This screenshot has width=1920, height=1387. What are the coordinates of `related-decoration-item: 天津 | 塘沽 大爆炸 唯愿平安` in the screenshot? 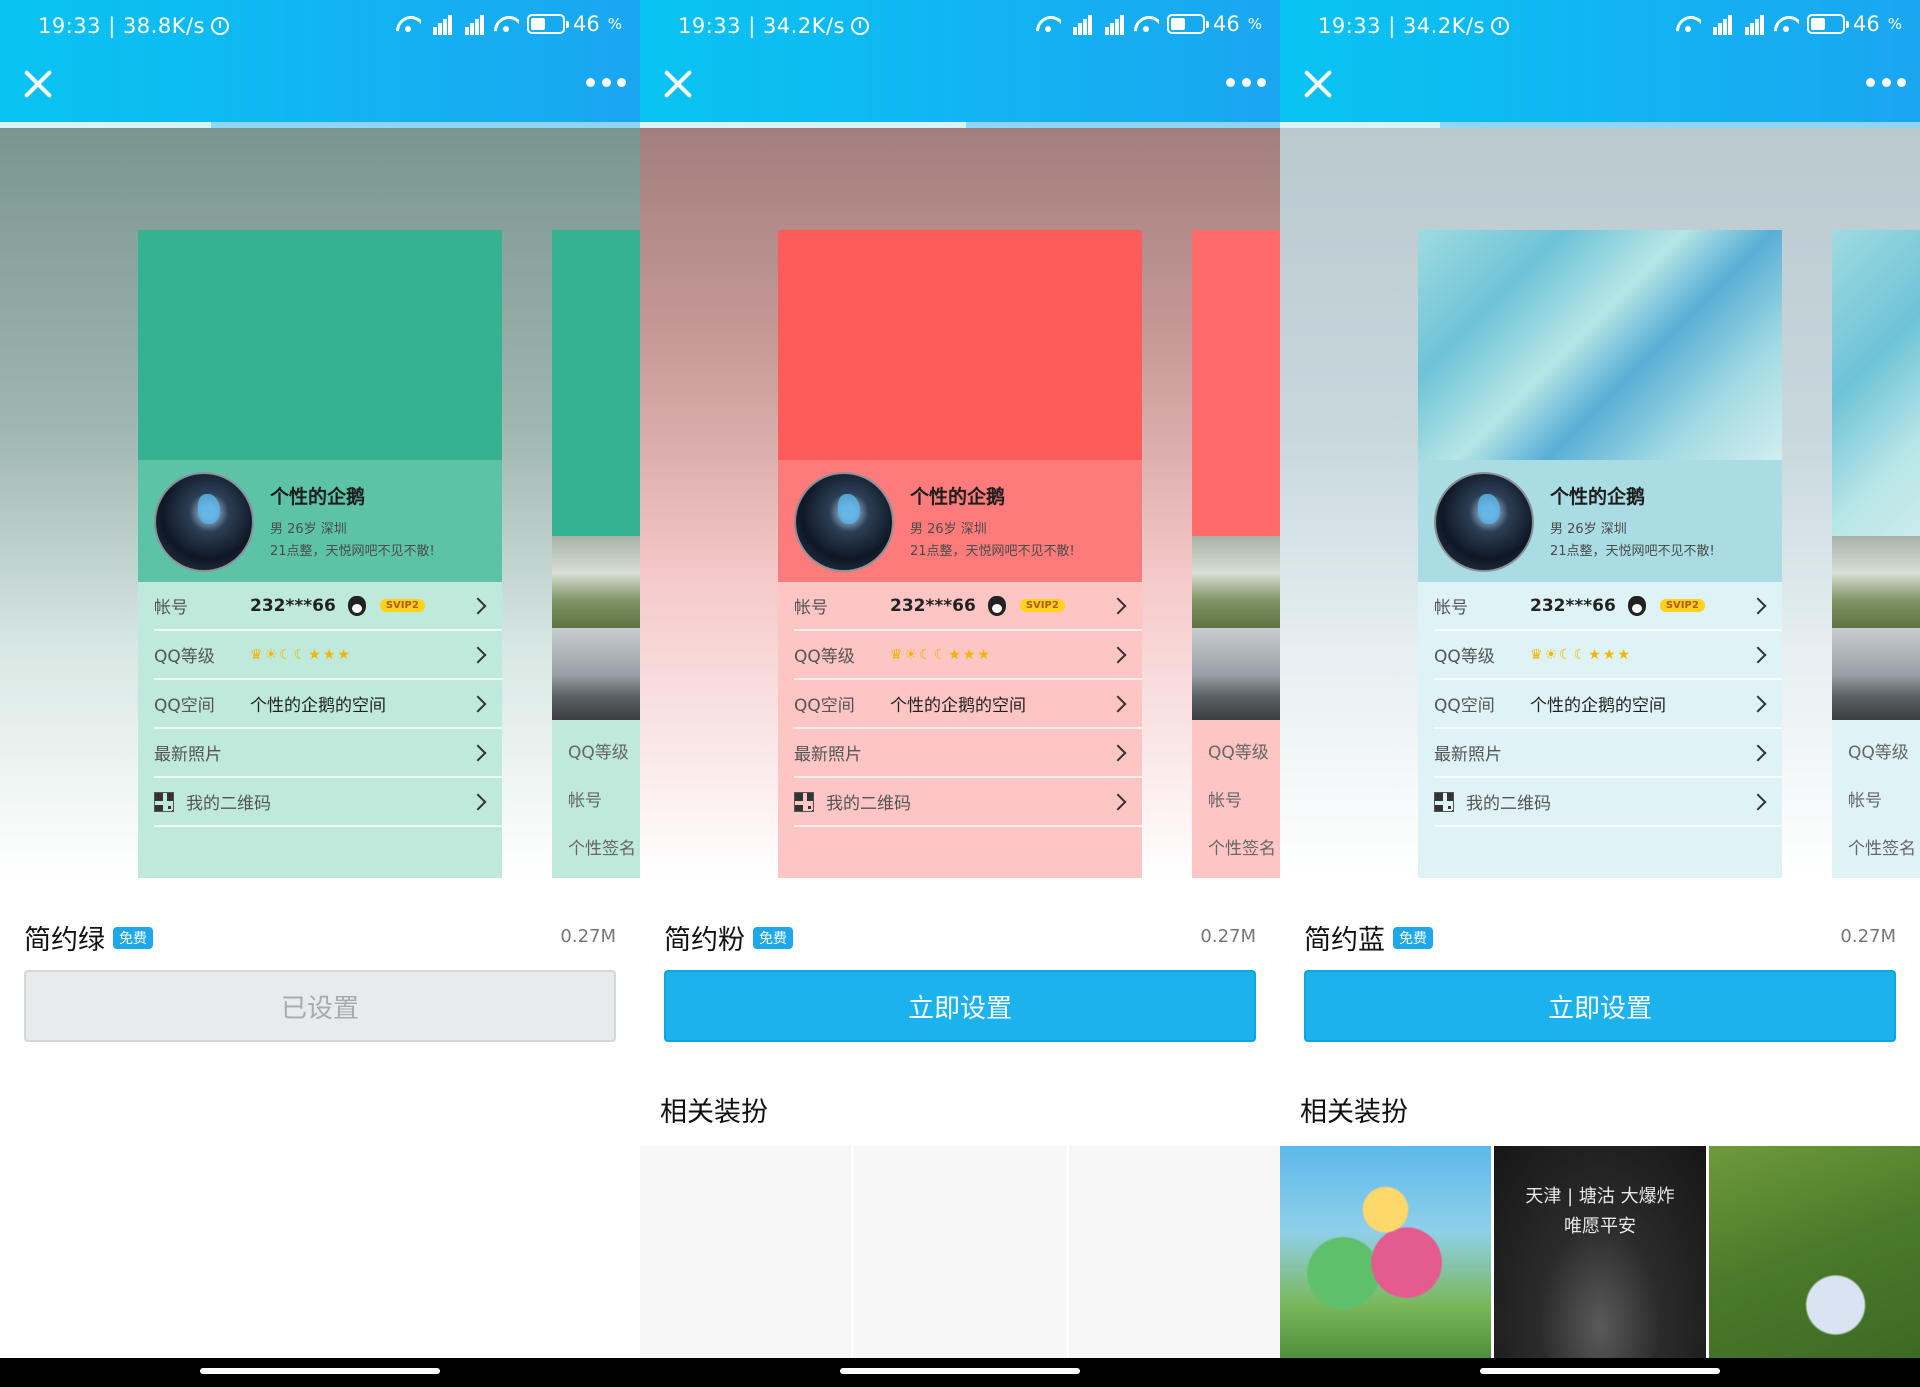 It's located at (1600, 1252).